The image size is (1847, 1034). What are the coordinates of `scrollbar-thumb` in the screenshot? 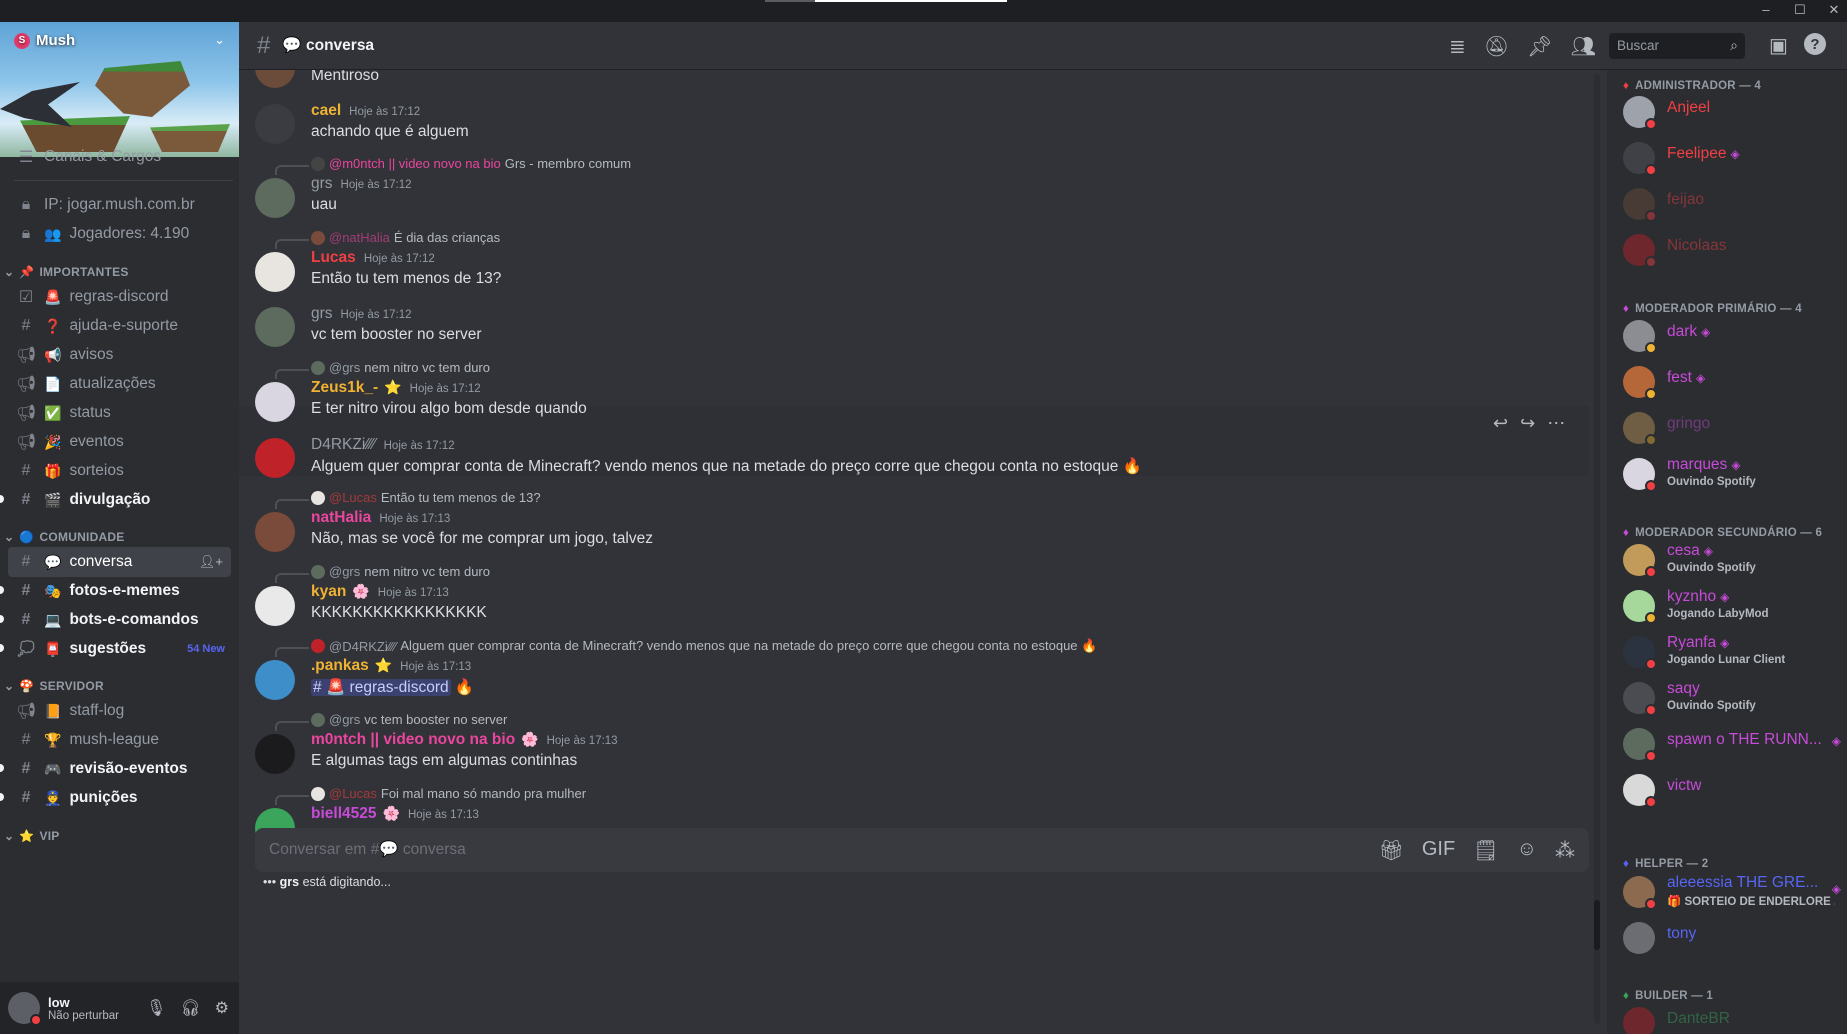 It's located at (1597, 925).